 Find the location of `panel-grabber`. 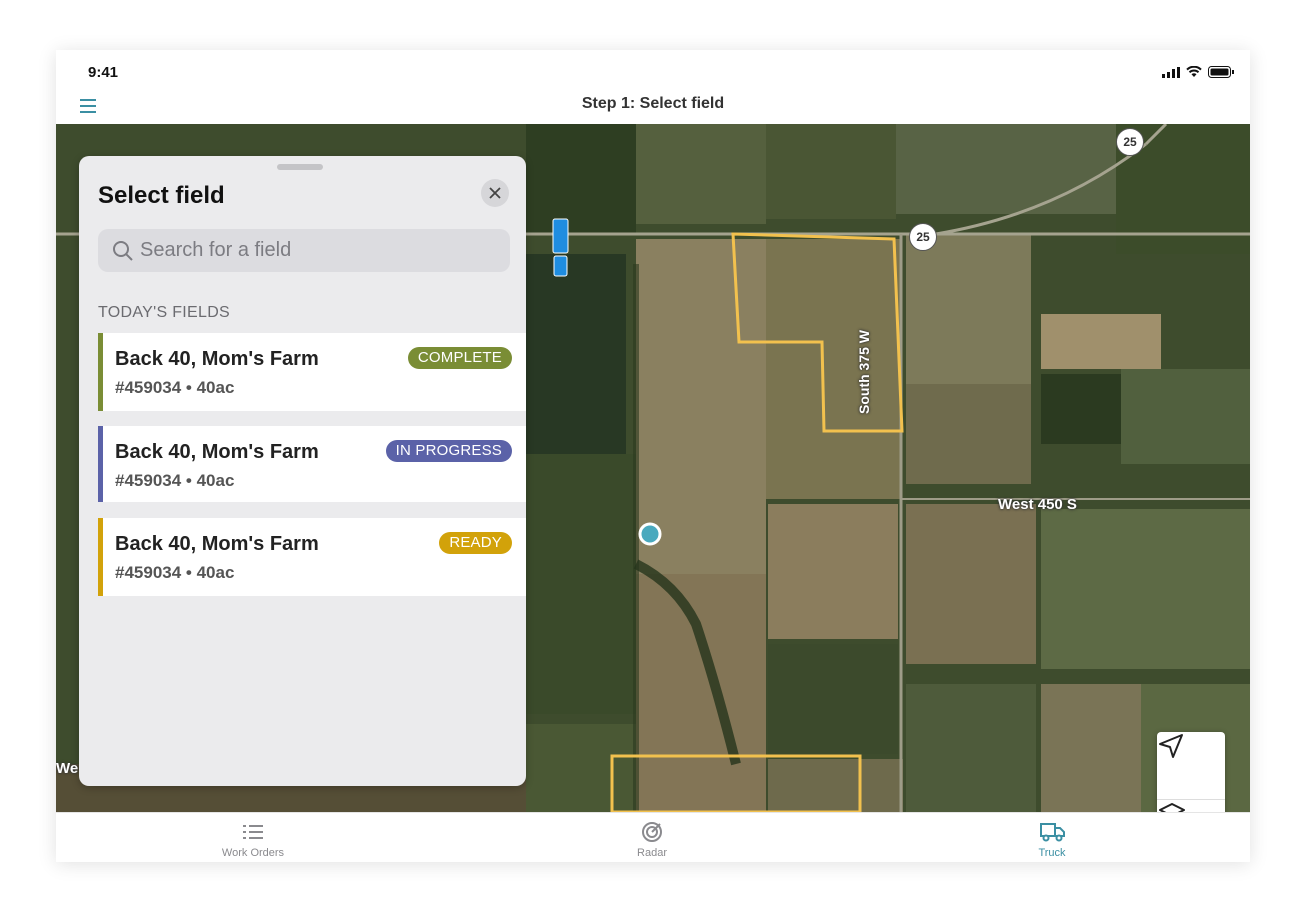

panel-grabber is located at coordinates (300, 167).